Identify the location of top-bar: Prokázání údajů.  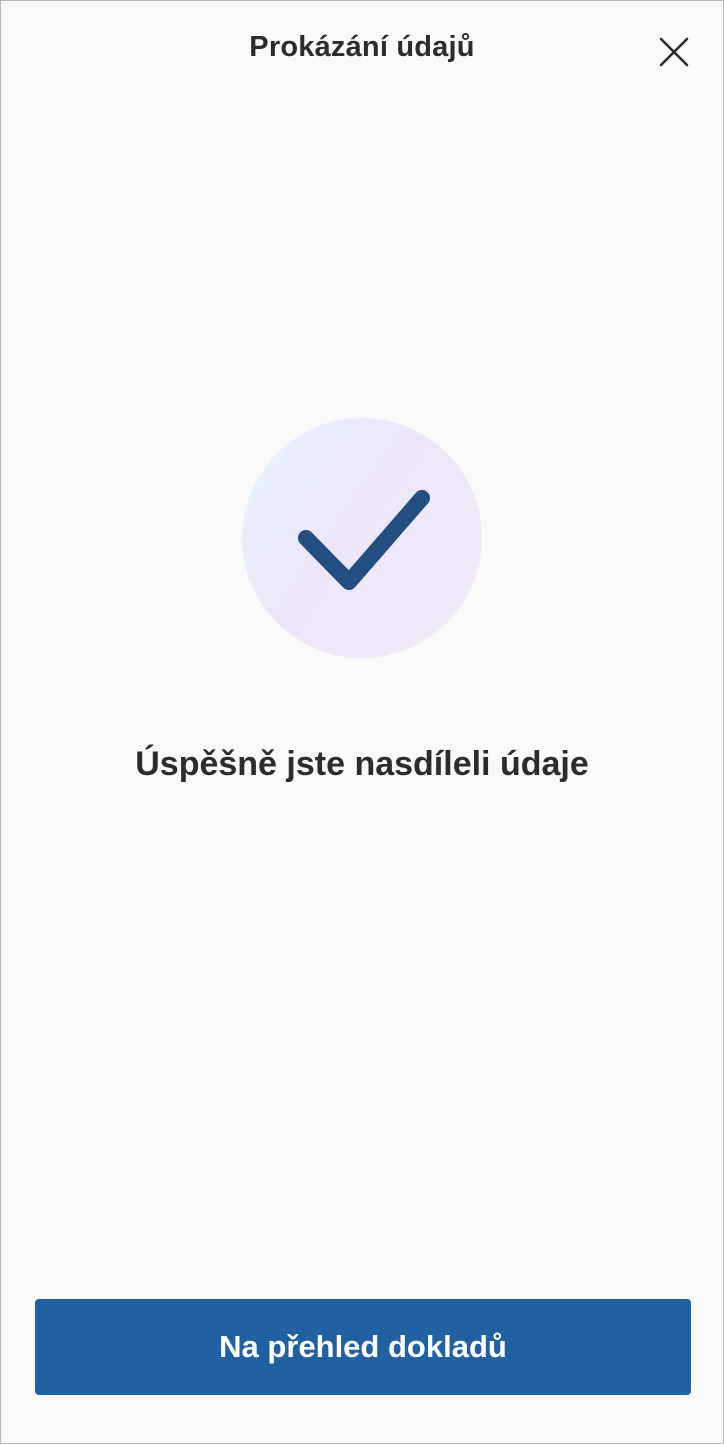
(362, 51).